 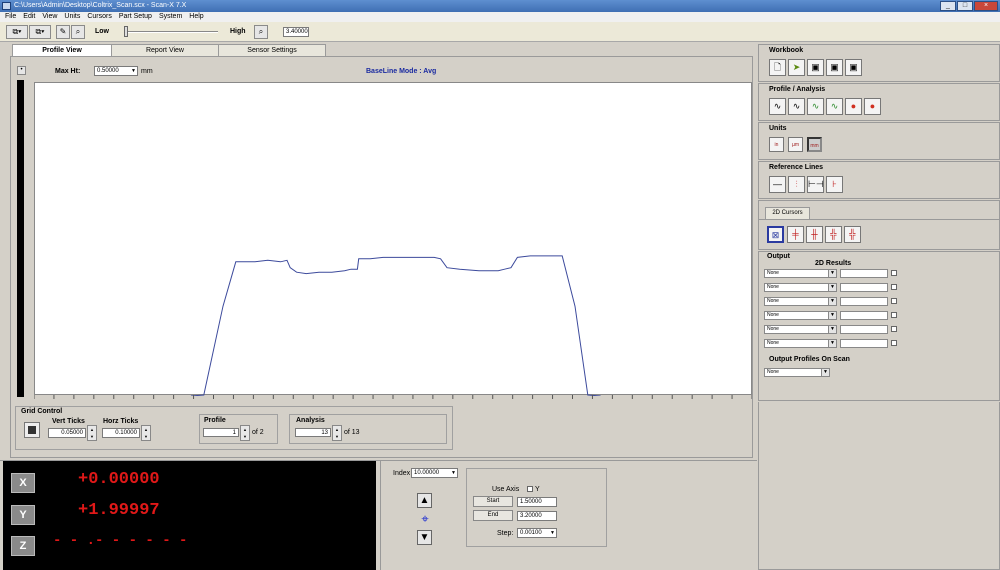 What do you see at coordinates (245, 433) in the screenshot?
I see `profile-spinner: ▲ ▼` at bounding box center [245, 433].